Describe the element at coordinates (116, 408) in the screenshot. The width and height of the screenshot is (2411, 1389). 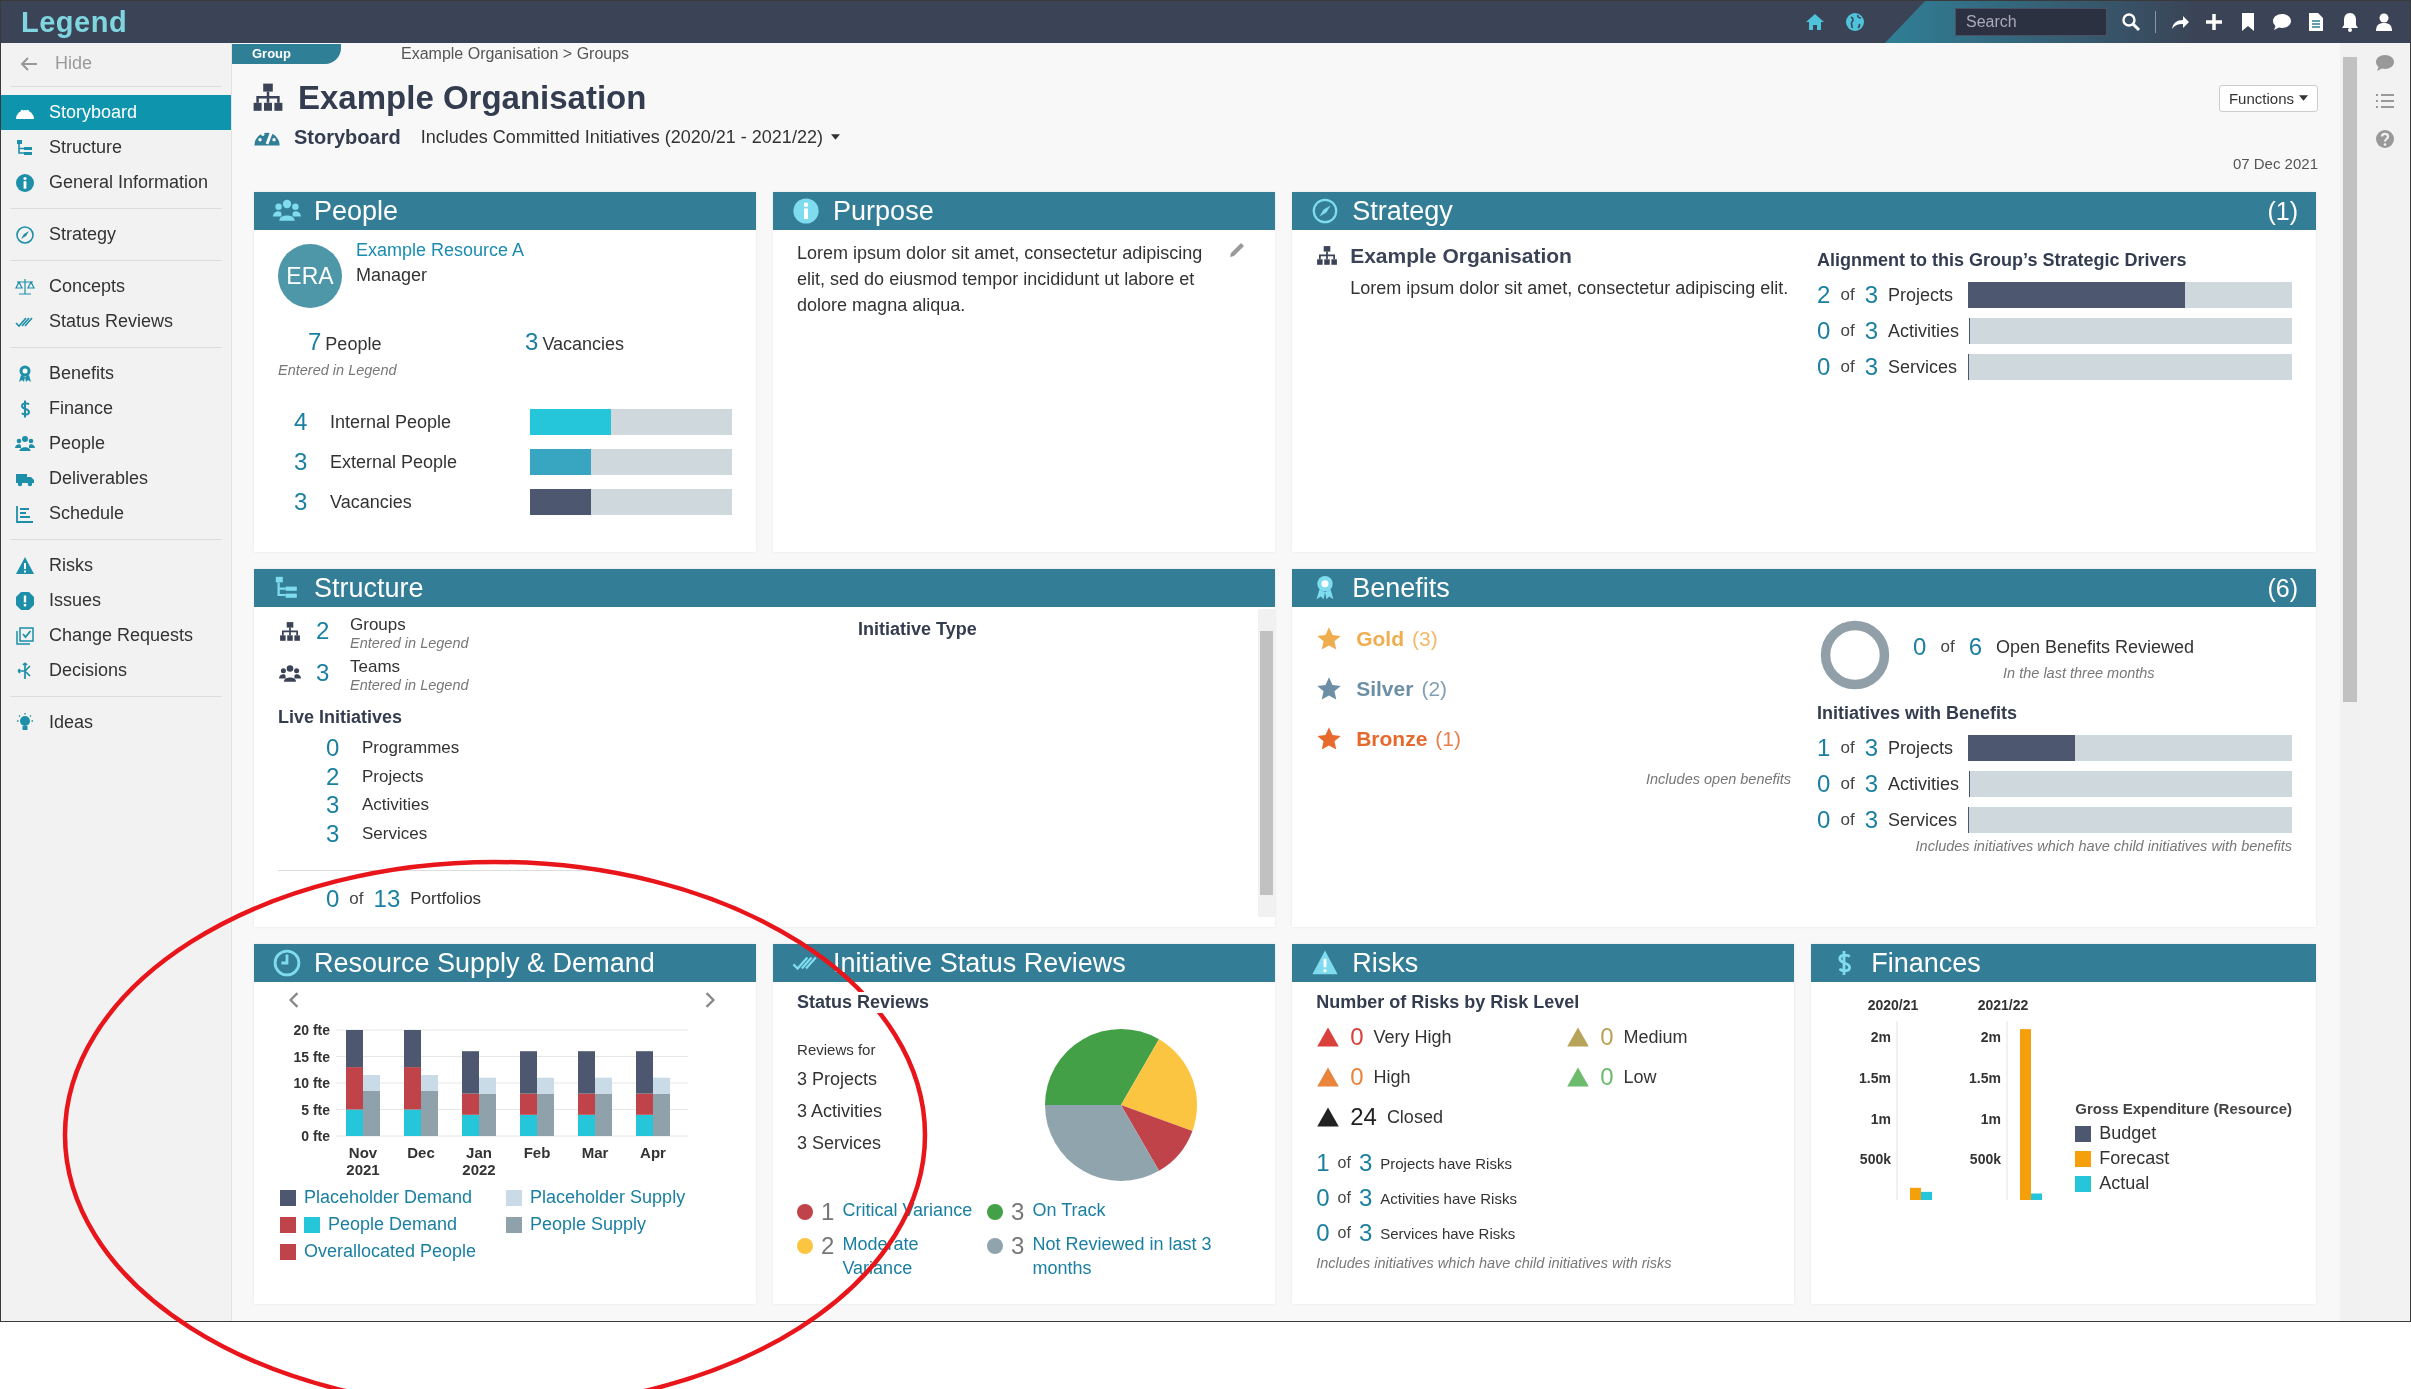
I see `sidebar-item: Finance` at that location.